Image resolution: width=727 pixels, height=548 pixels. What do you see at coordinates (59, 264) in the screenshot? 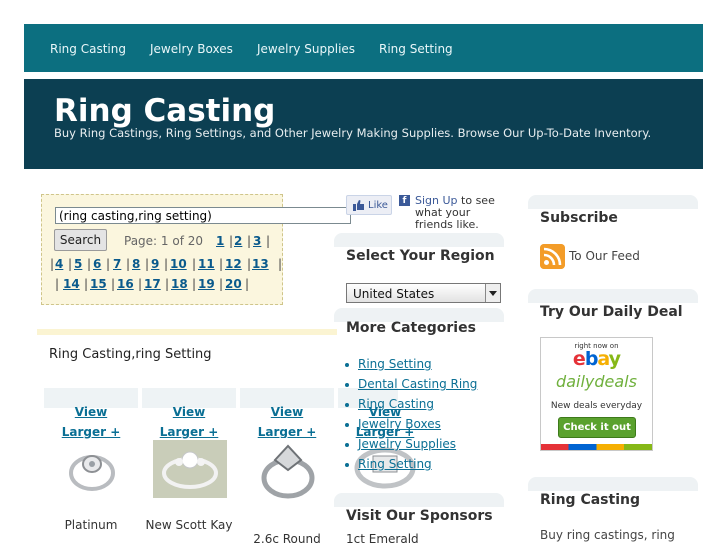
I see `page-link: 4` at bounding box center [59, 264].